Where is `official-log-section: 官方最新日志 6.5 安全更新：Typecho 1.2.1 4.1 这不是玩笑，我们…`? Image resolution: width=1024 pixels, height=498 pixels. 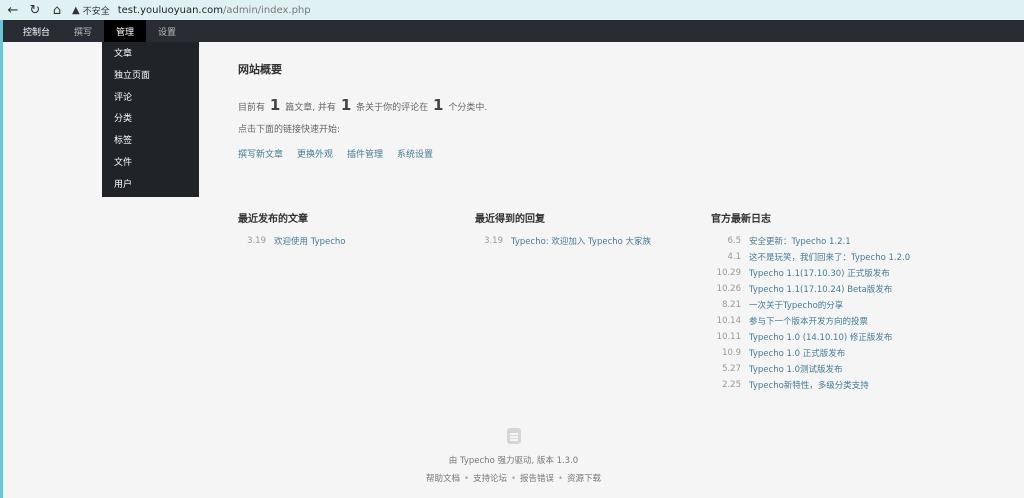
official-log-section: 官方最新日志 6.5 安全更新：Typecho 1.2.1 4.1 这不是玩笑，我们… is located at coordinates (831, 301).